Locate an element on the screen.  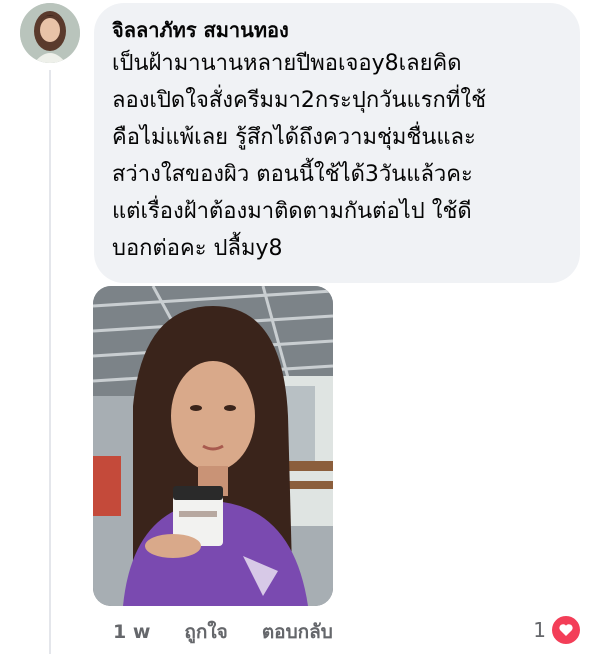
heart-icon is located at coordinates (566, 630).